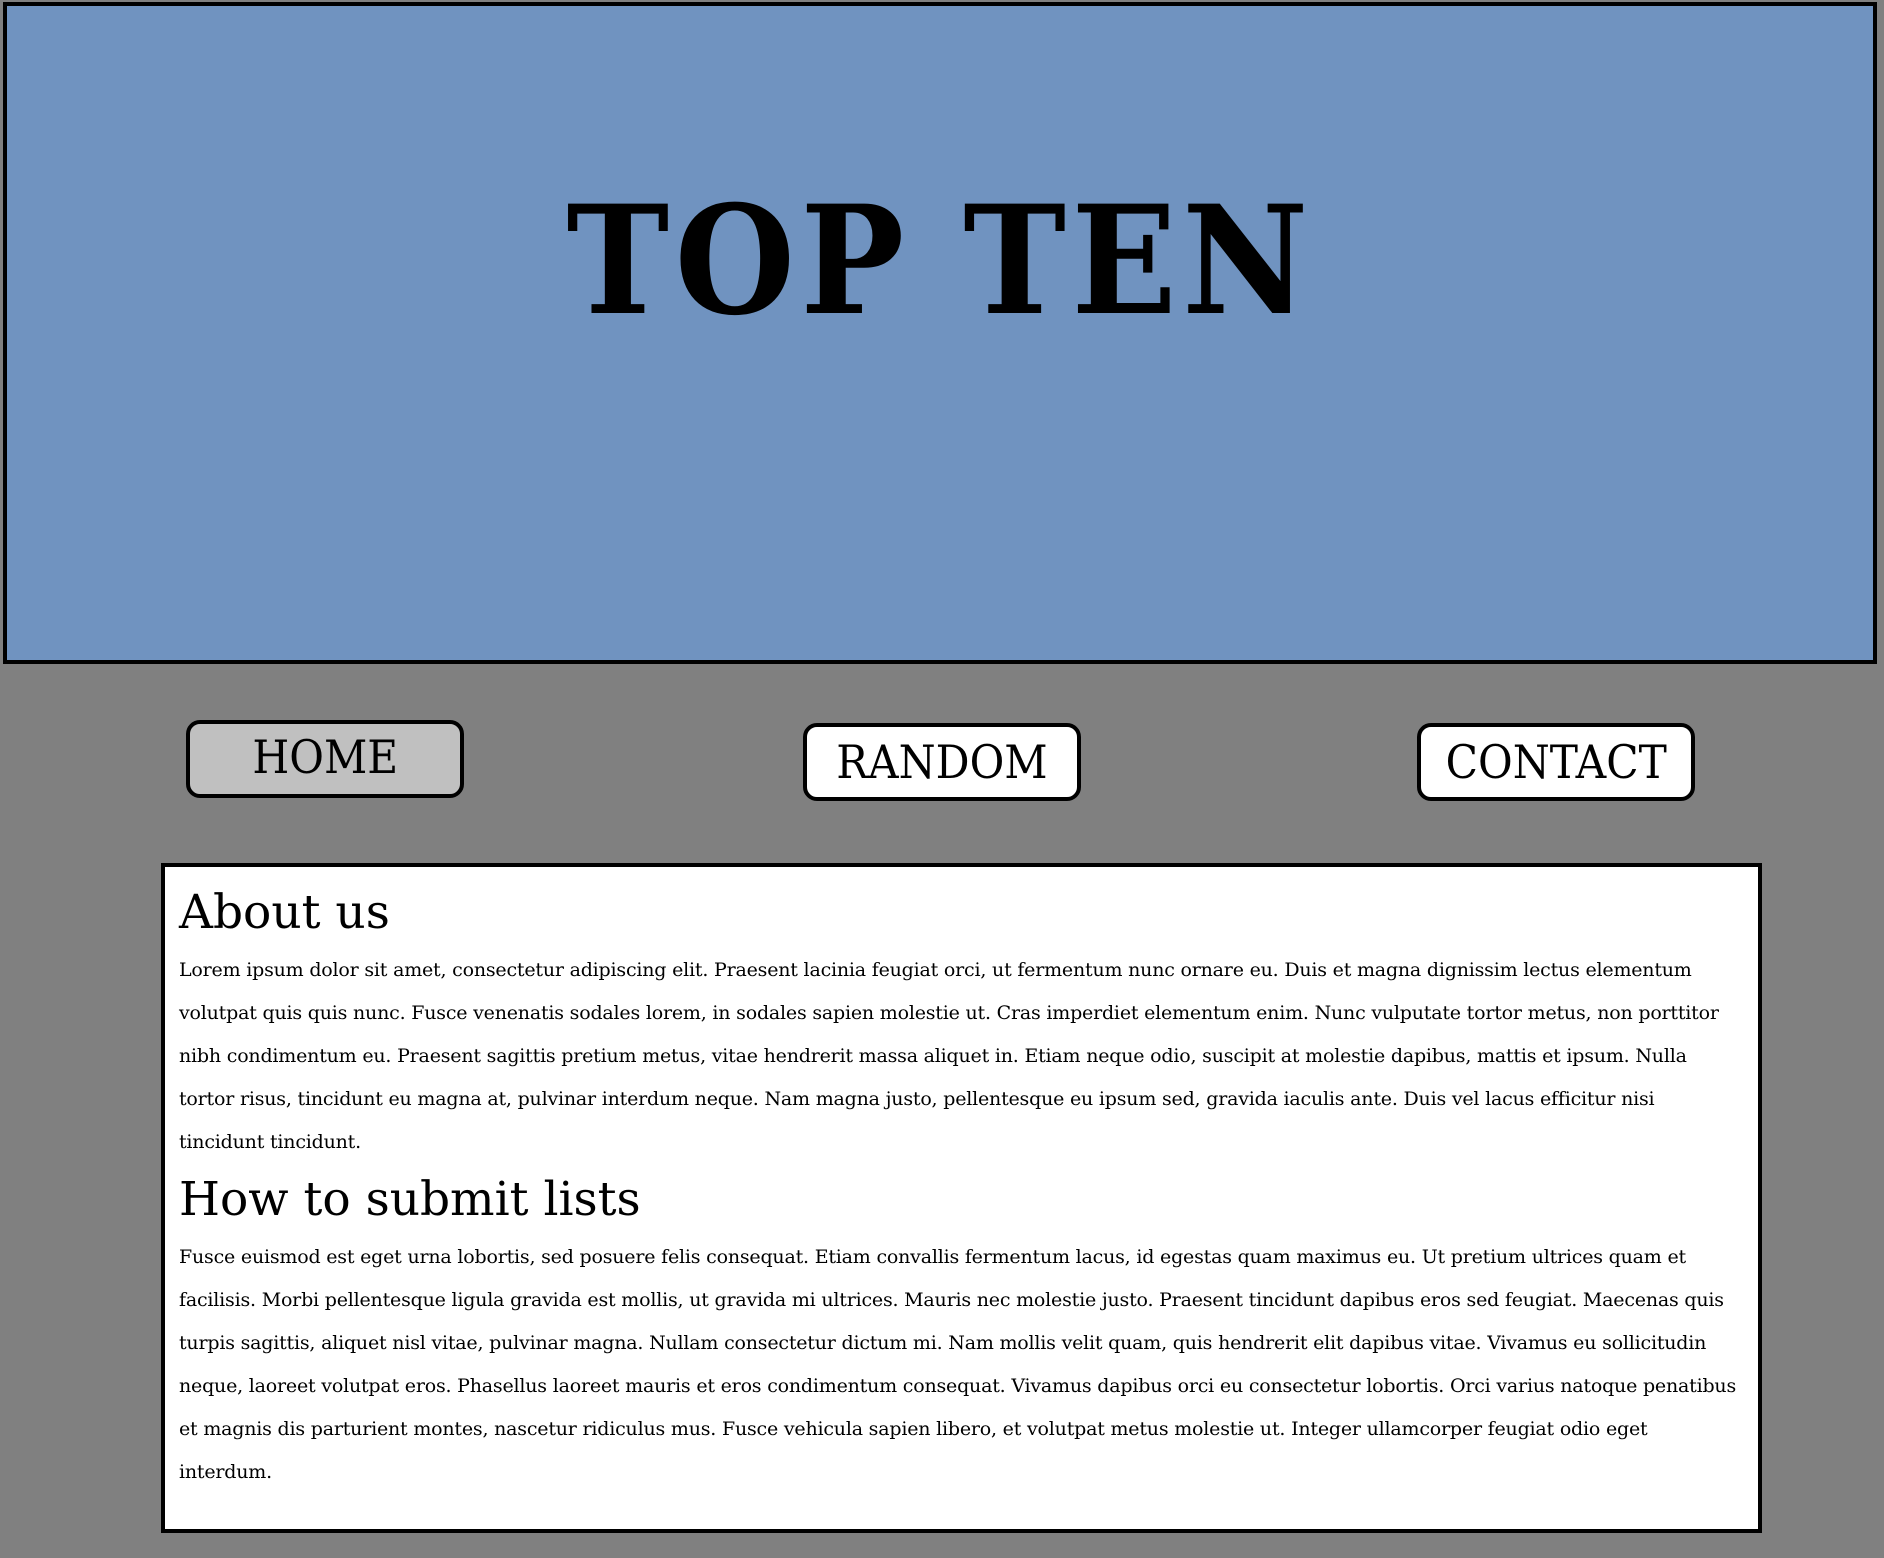  What do you see at coordinates (940, 260) in the screenshot?
I see `site-title: TOP TEN` at bounding box center [940, 260].